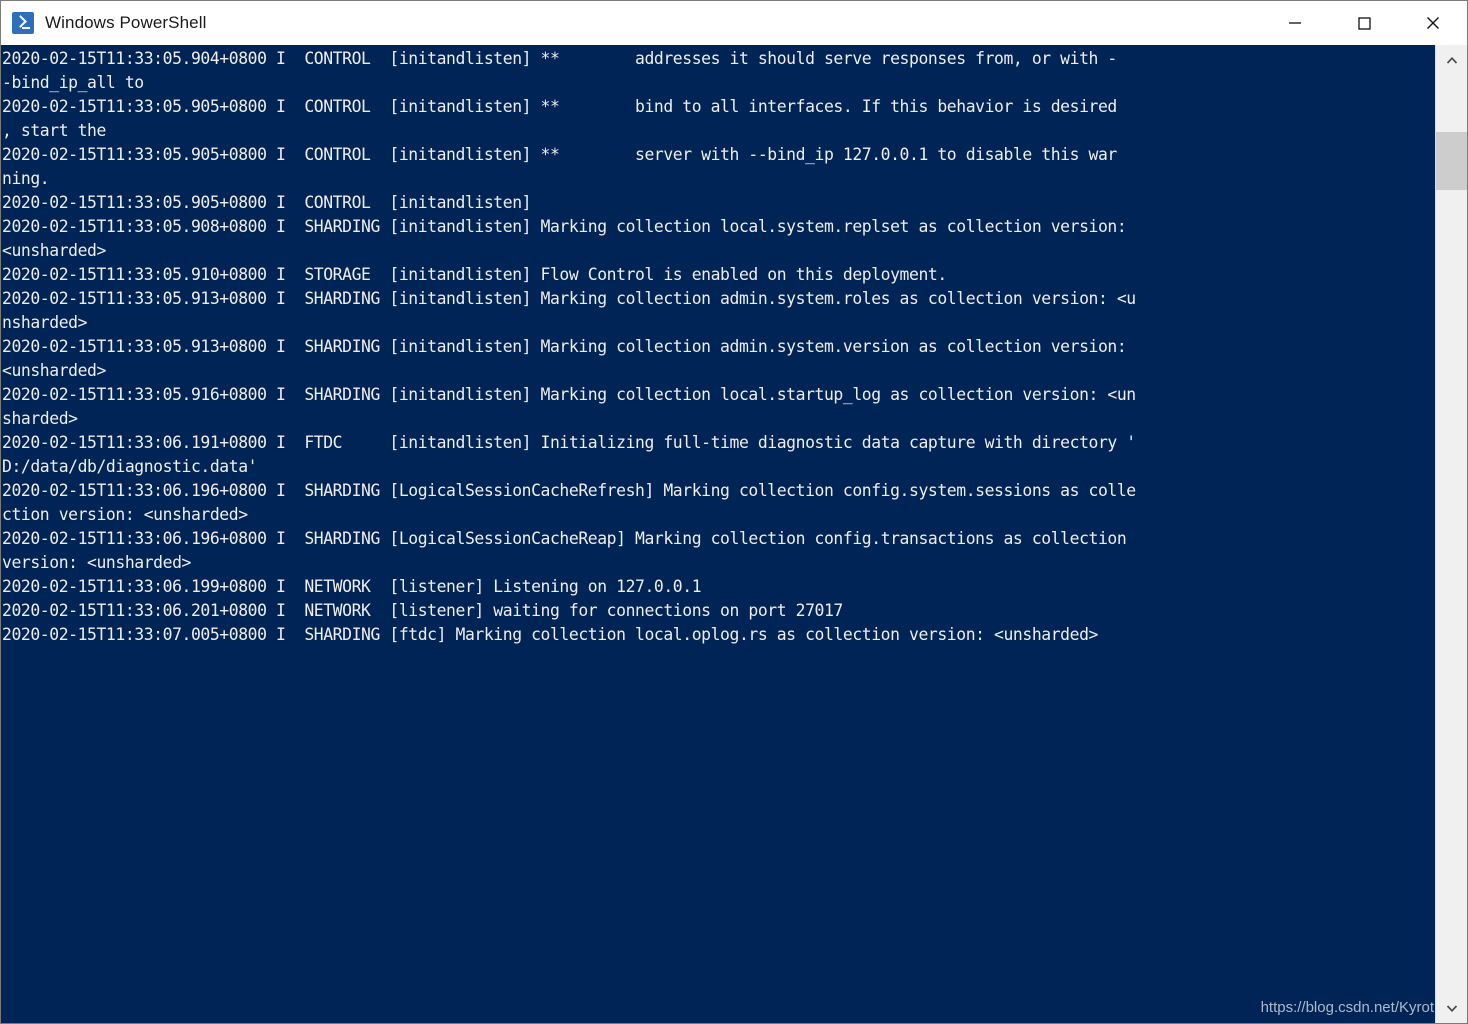 This screenshot has width=1468, height=1024. I want to click on console-line: ning., so click(26, 178).